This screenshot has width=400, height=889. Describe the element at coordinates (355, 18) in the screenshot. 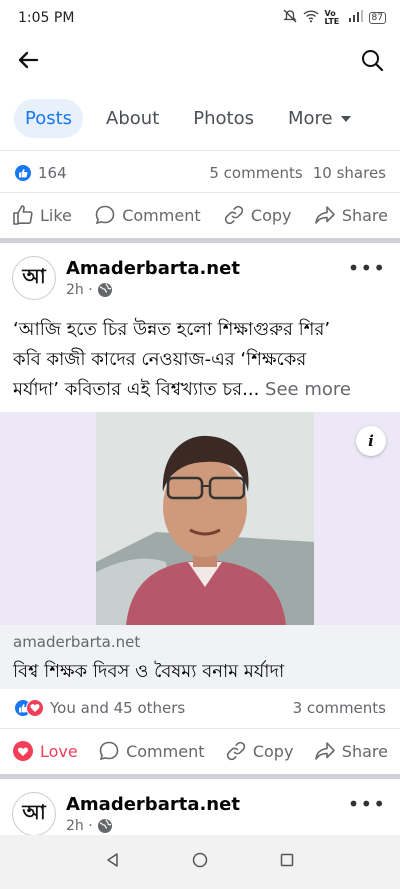

I see `signal-icon` at that location.